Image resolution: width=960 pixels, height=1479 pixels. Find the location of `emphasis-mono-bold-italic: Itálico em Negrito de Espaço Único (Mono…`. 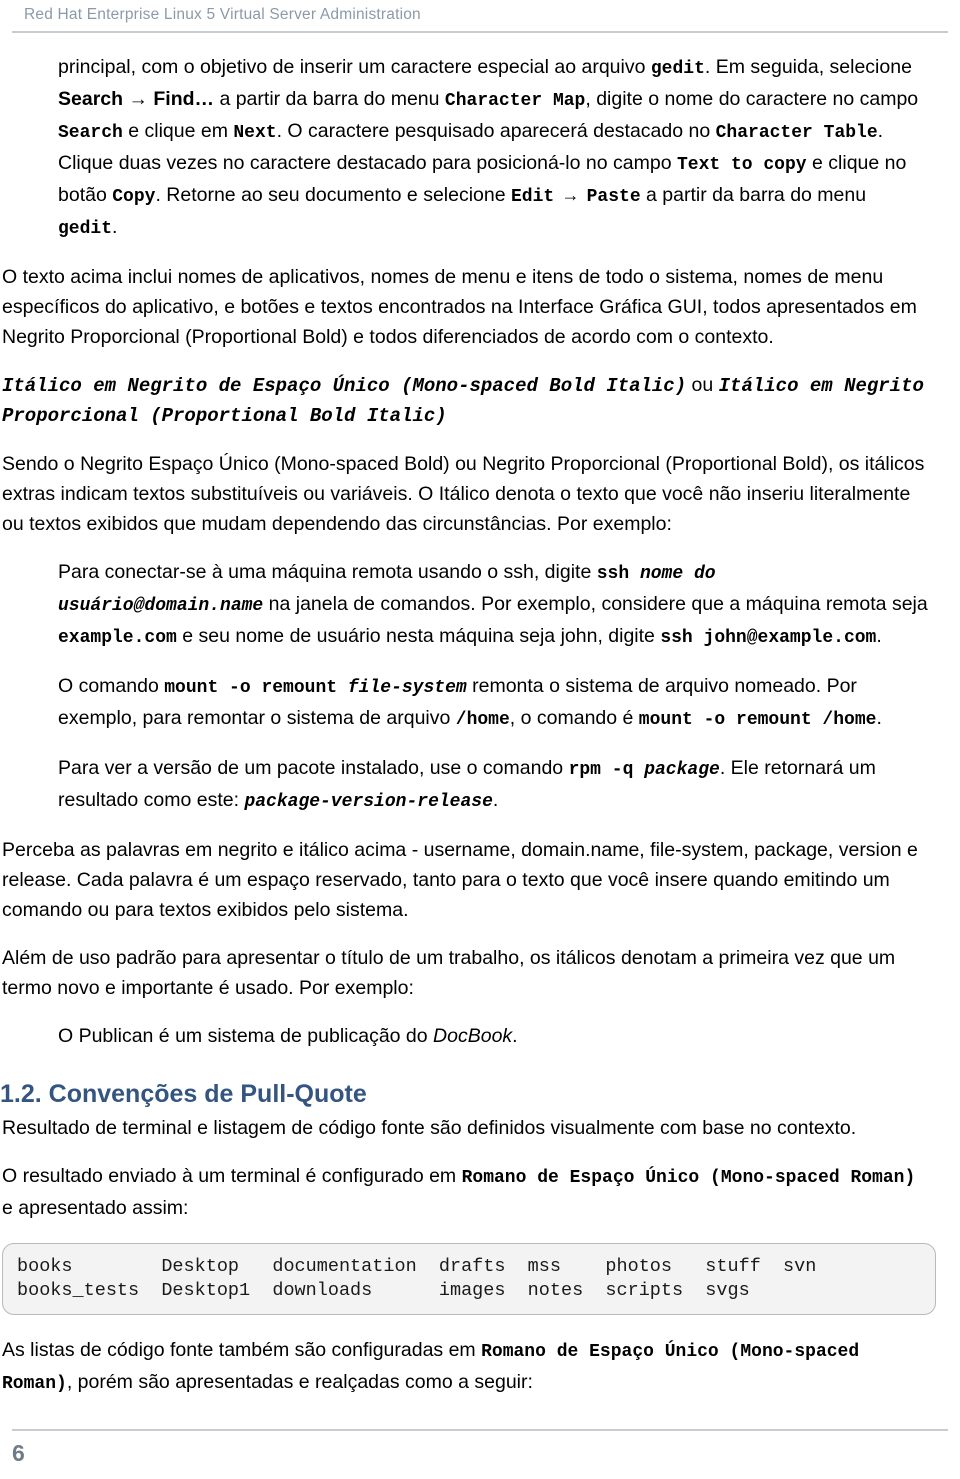

emphasis-mono-bold-italic: Itálico em Negrito de Espaço Único (Mono… is located at coordinates (344, 386).